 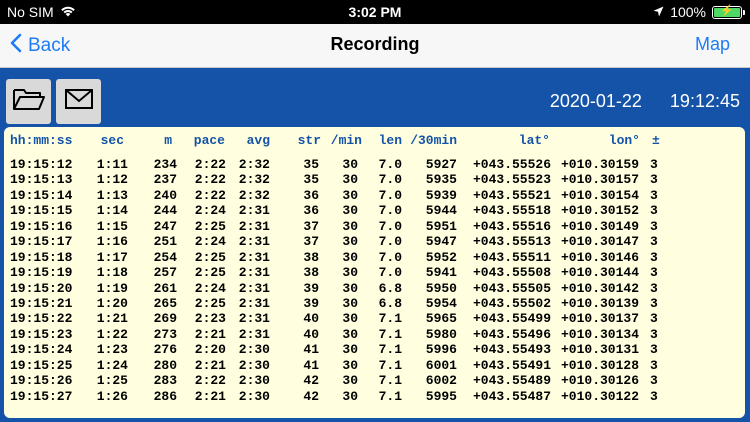 I want to click on table-cell: 39, so click(x=311, y=288).